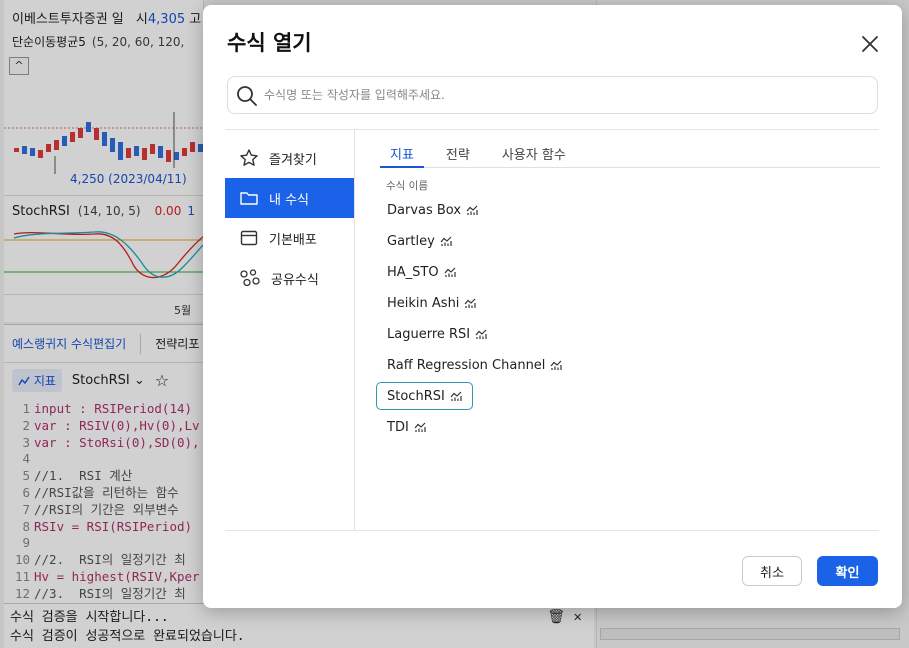 Image resolution: width=909 pixels, height=648 pixels. What do you see at coordinates (429, 334) in the screenshot?
I see `formula-item-name: Laguerre RSI` at bounding box center [429, 334].